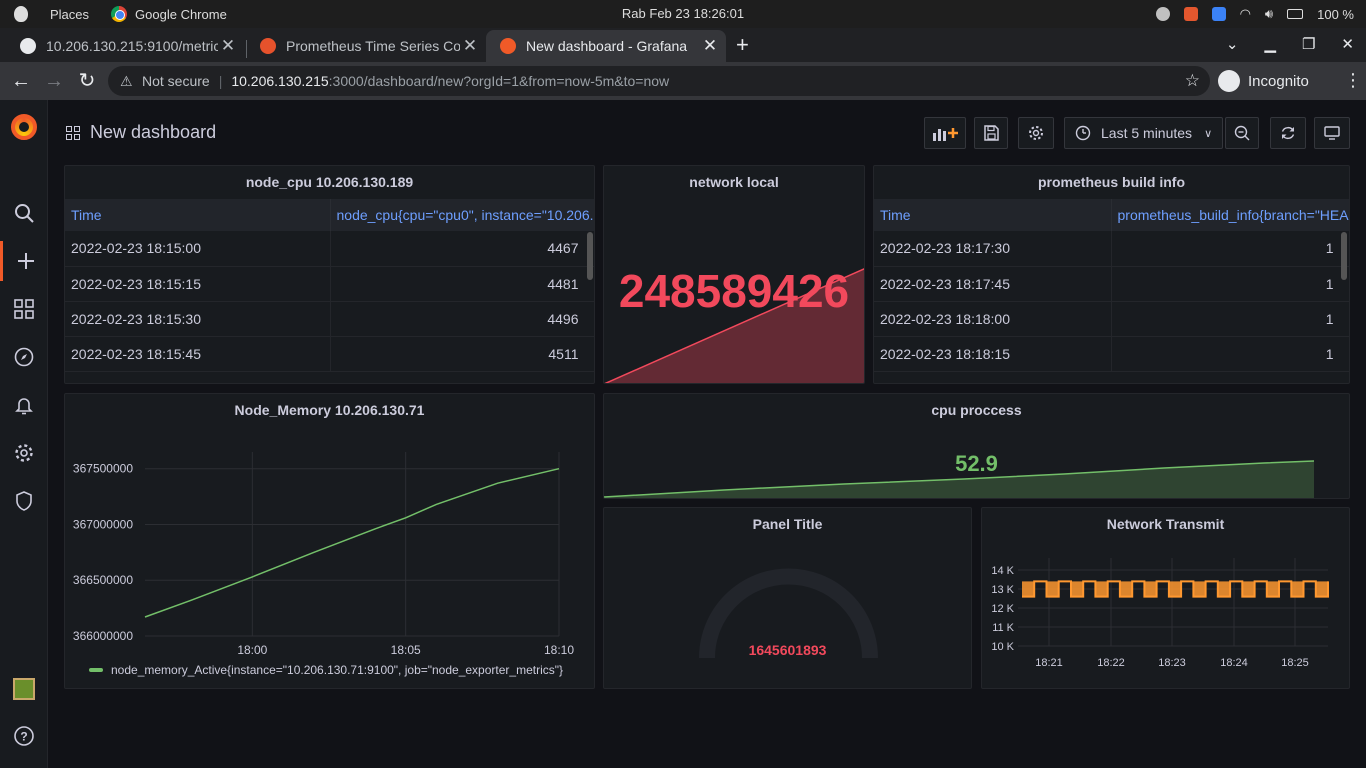 The width and height of the screenshot is (1366, 768). Describe the element at coordinates (1288, 133) in the screenshot. I see `refresh-button` at that location.